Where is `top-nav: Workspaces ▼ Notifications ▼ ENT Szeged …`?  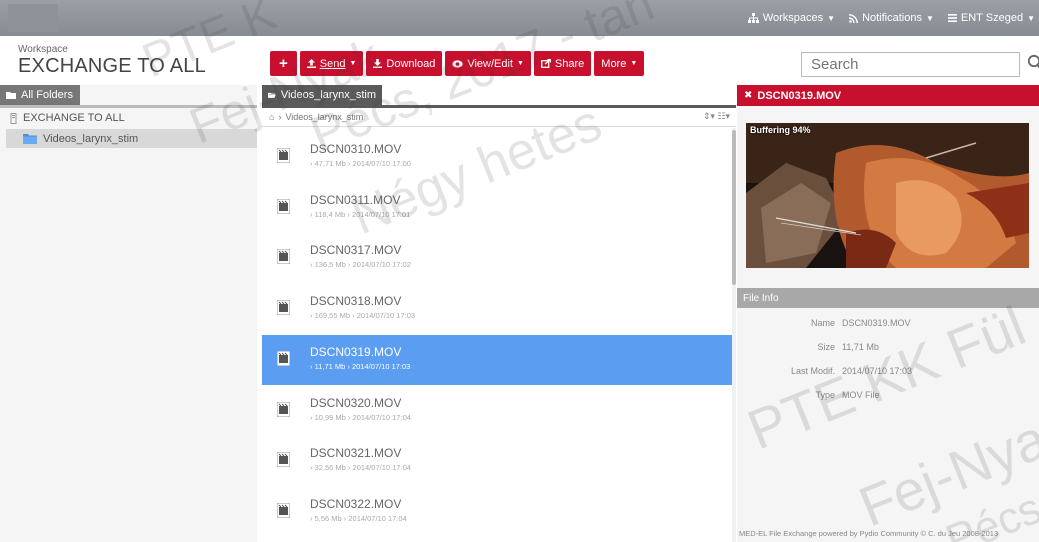 top-nav: Workspaces ▼ Notifications ▼ ENT Szeged … is located at coordinates (886, 18).